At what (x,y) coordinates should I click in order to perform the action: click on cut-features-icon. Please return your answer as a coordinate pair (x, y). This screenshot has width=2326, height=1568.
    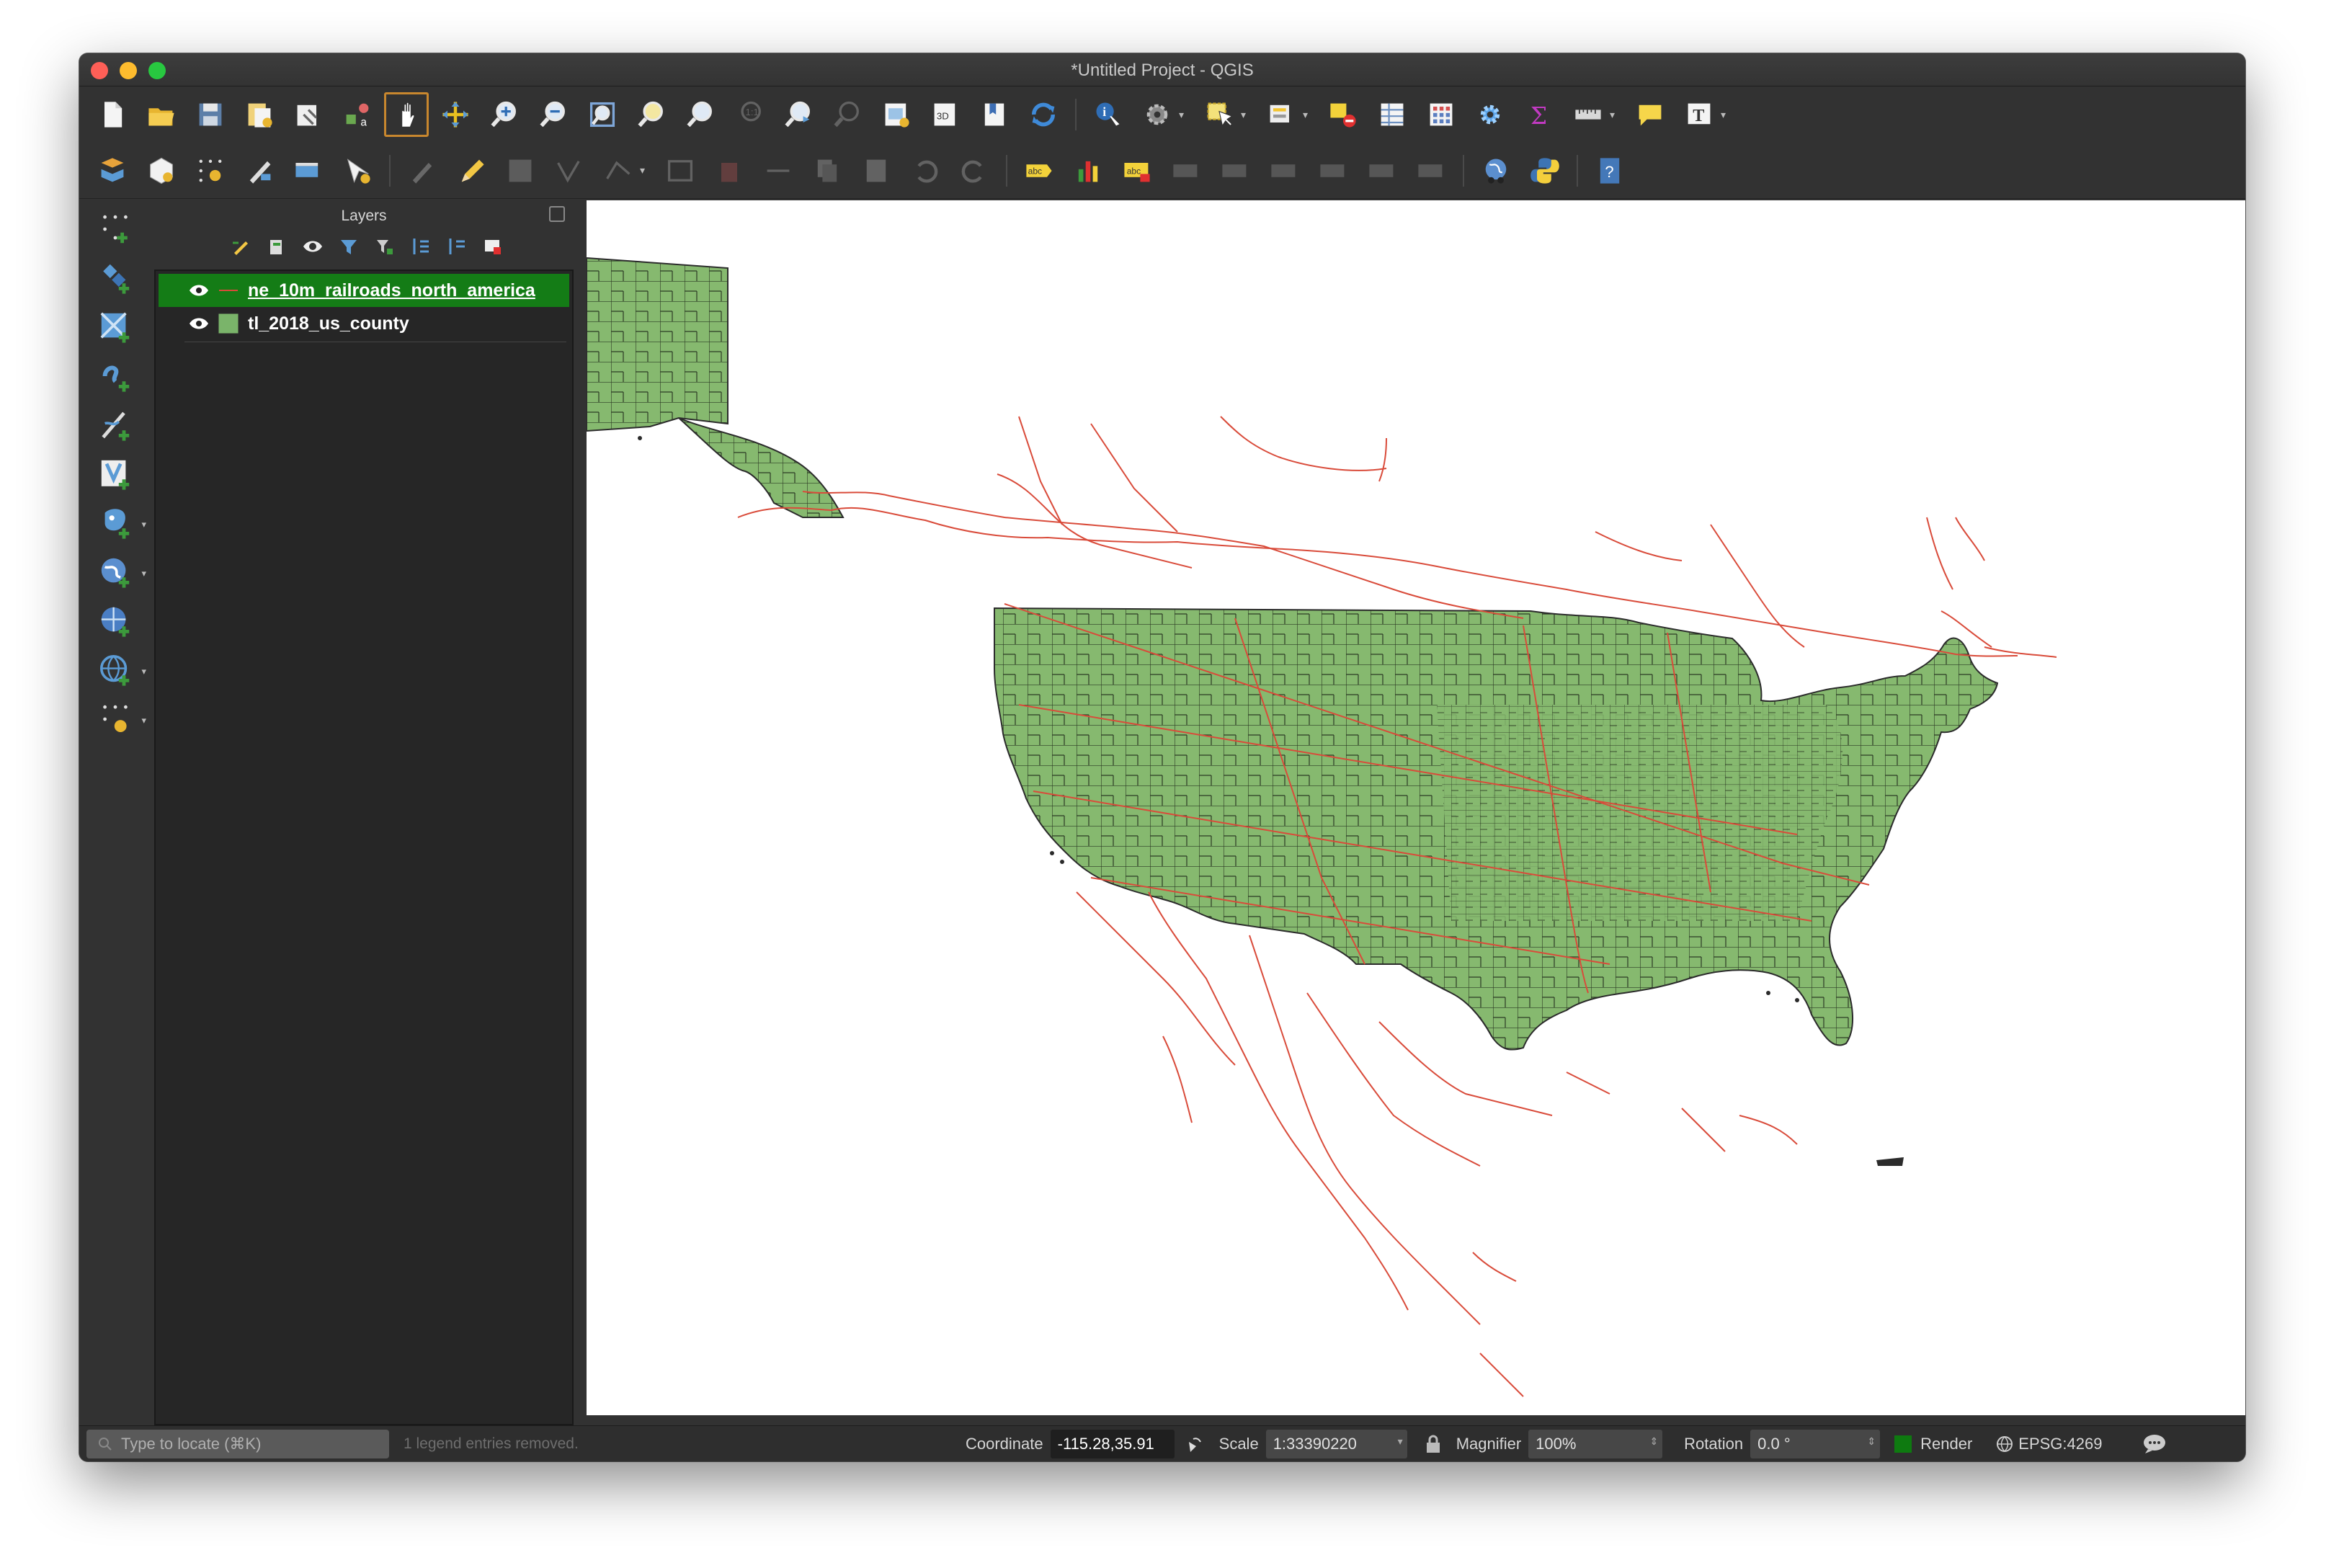
    Looking at the image, I should click on (778, 171).